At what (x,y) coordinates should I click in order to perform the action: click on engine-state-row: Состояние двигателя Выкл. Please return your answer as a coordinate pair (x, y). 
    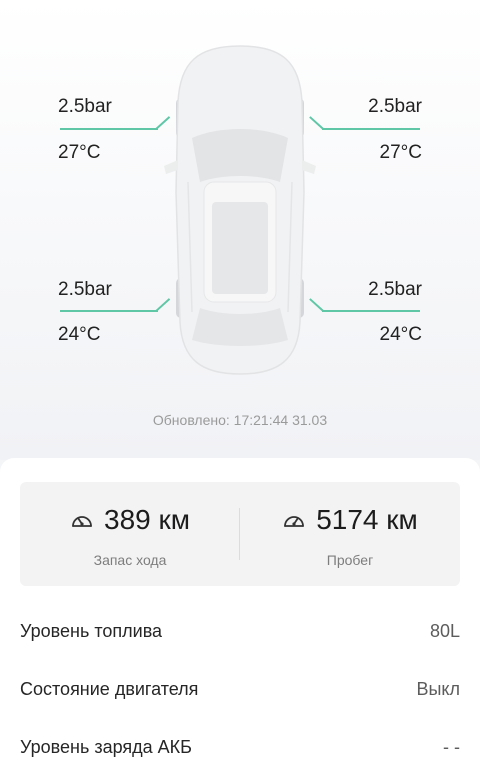
    Looking at the image, I should click on (240, 689).